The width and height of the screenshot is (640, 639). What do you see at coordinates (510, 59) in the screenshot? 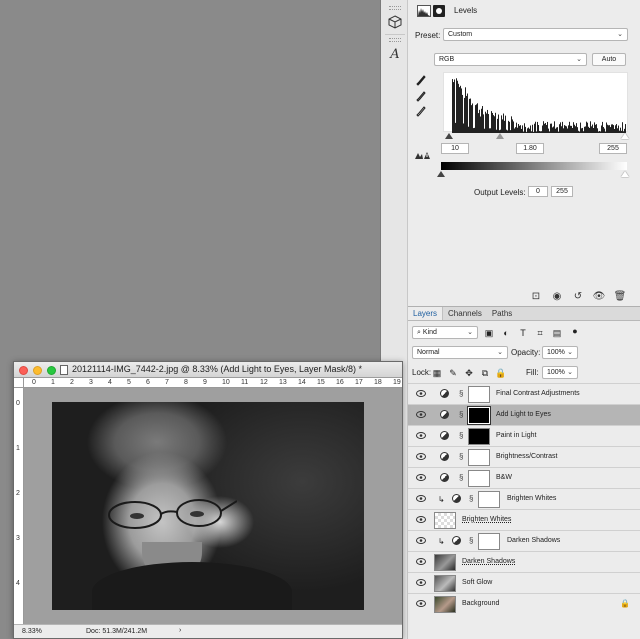
I see `channel-select: RGB ⌄` at bounding box center [510, 59].